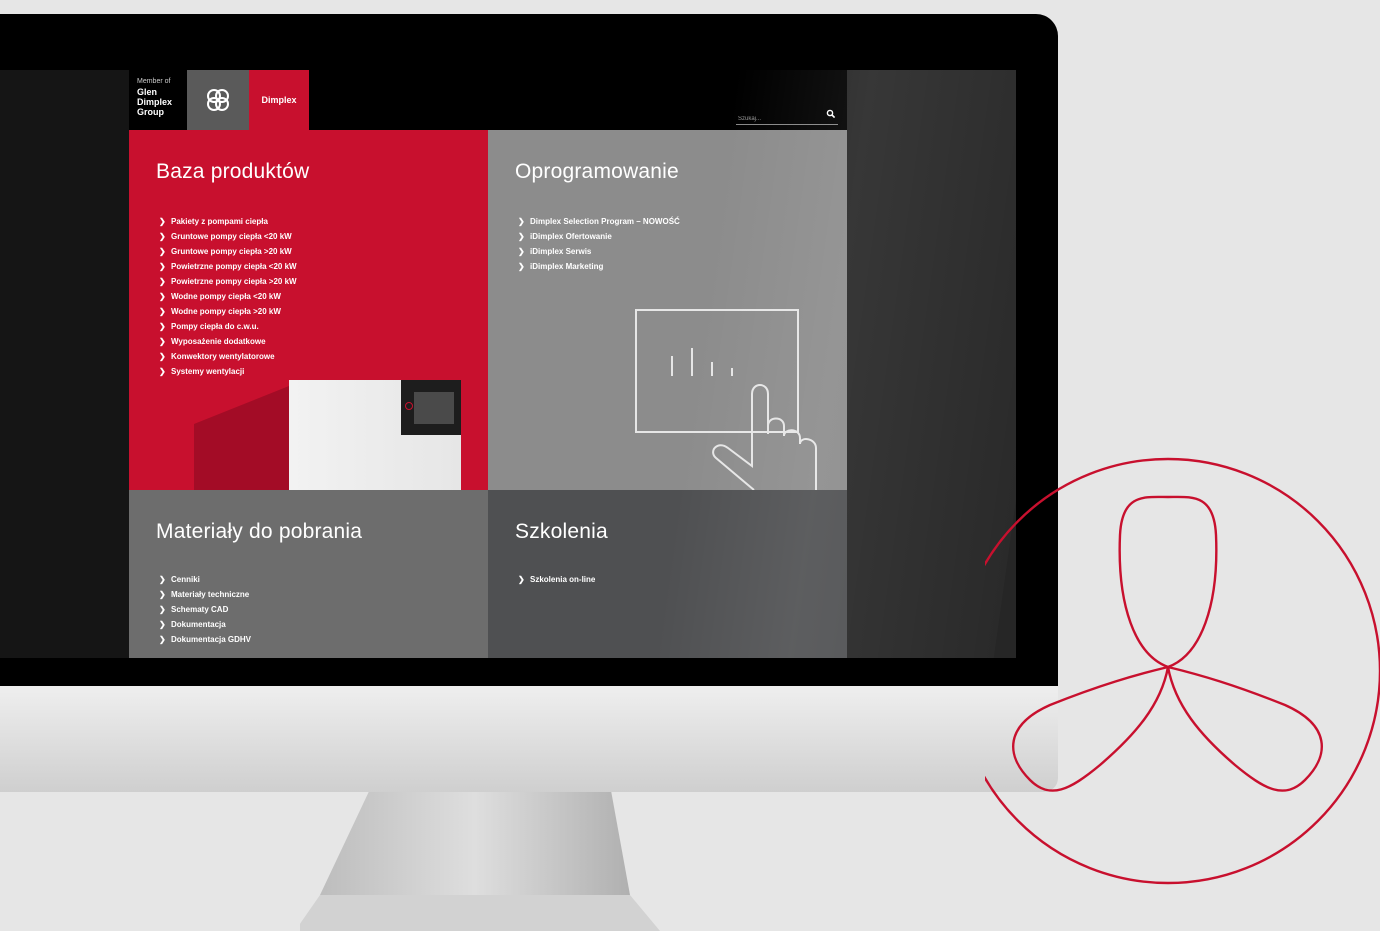  Describe the element at coordinates (480, 858) in the screenshot. I see `monitor-stand` at that location.